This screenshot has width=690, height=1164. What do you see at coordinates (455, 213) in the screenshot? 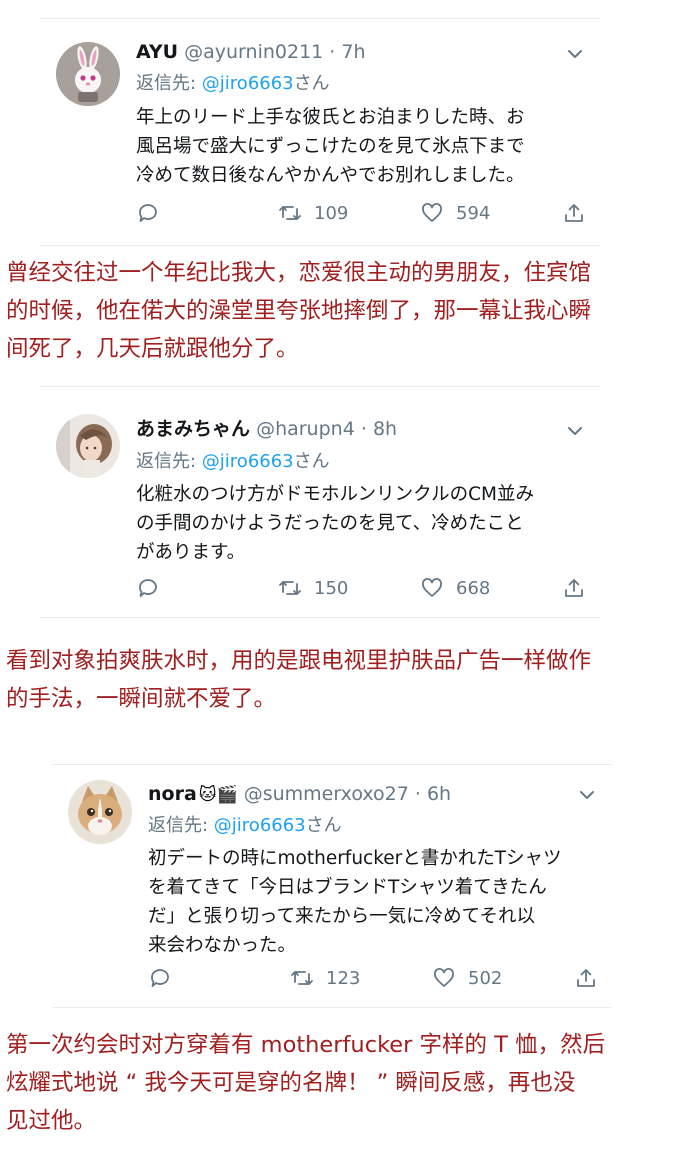
I see `like-button: 594` at bounding box center [455, 213].